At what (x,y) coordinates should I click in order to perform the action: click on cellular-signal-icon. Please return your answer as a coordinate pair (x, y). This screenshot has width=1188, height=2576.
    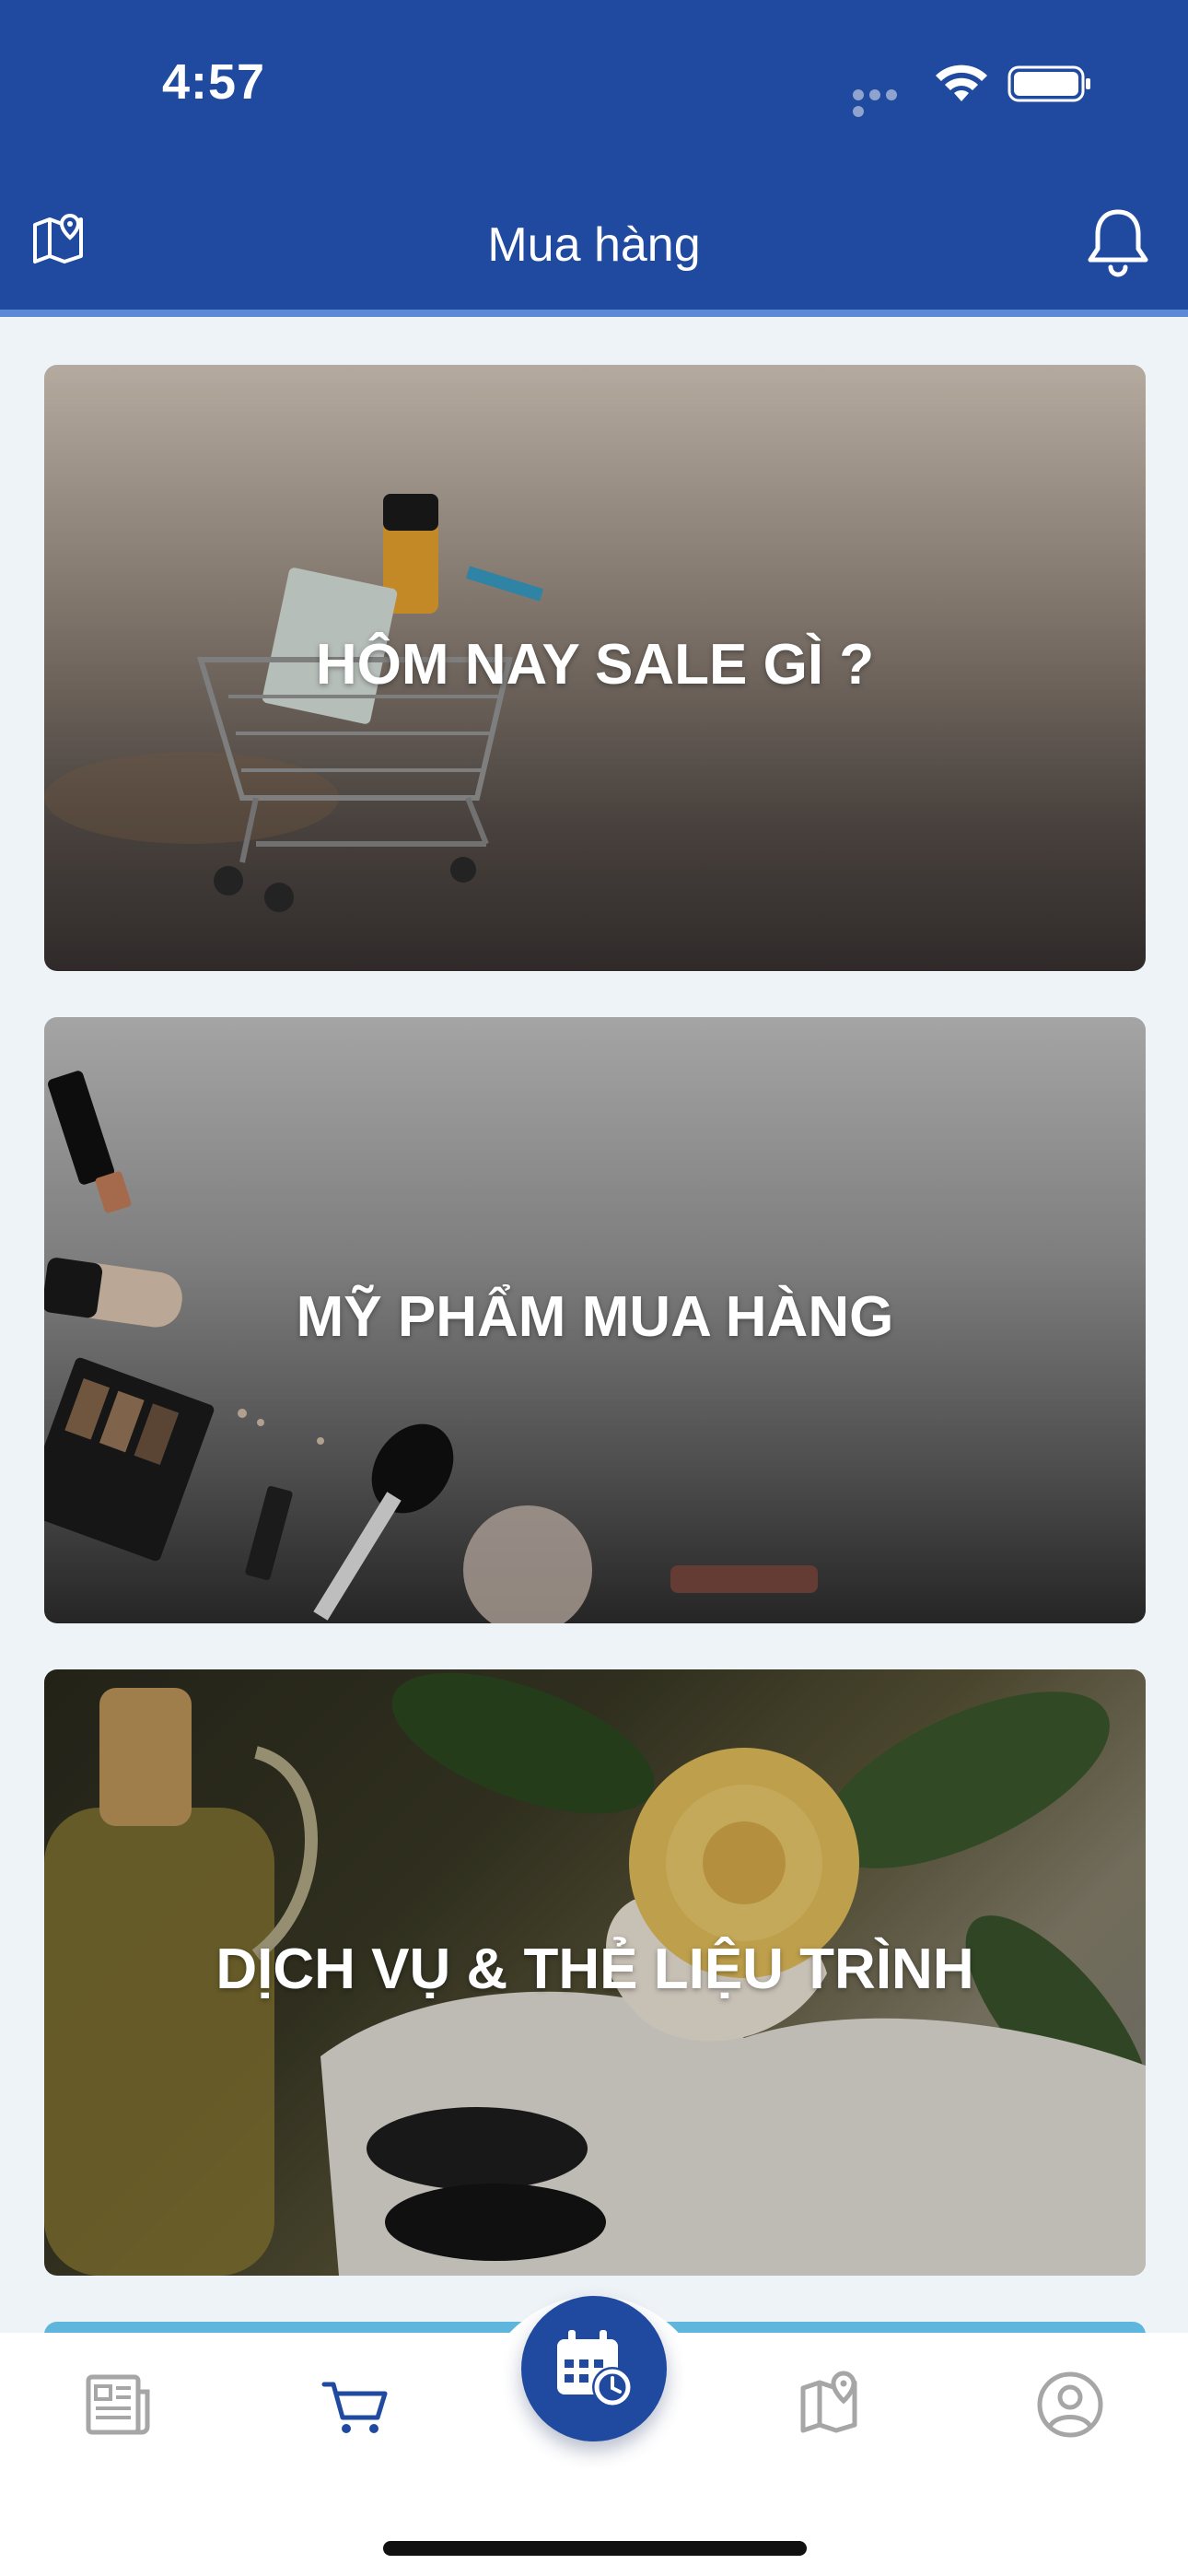
    Looking at the image, I should click on (885, 102).